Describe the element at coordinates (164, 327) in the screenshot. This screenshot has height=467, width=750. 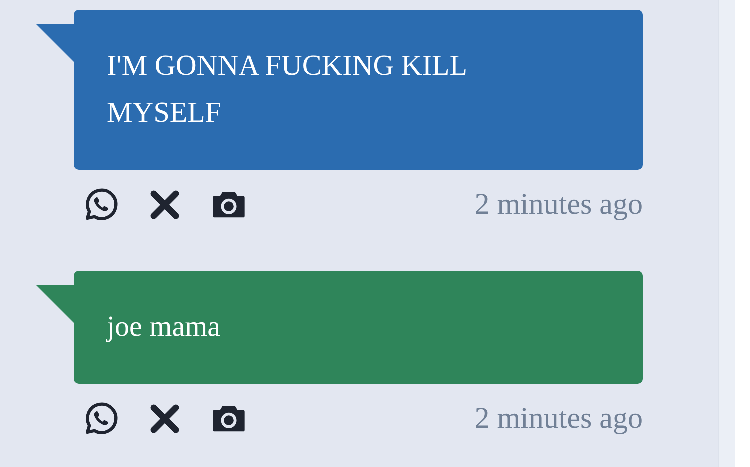
I see `message-text: joe mama` at that location.